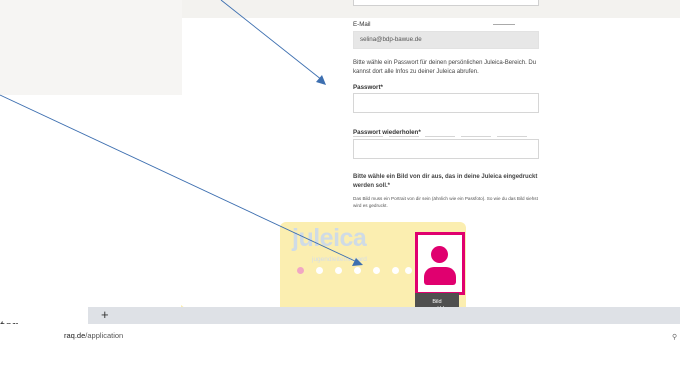 This screenshot has width=680, height=369. What do you see at coordinates (271, 40) in the screenshot?
I see `arrow-to-password` at bounding box center [271, 40].